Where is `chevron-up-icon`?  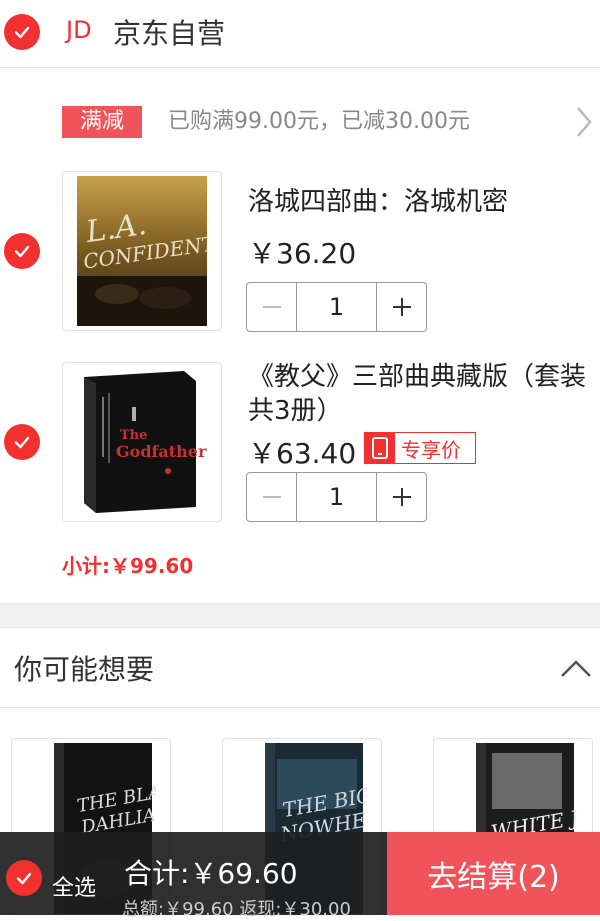 chevron-up-icon is located at coordinates (576, 669).